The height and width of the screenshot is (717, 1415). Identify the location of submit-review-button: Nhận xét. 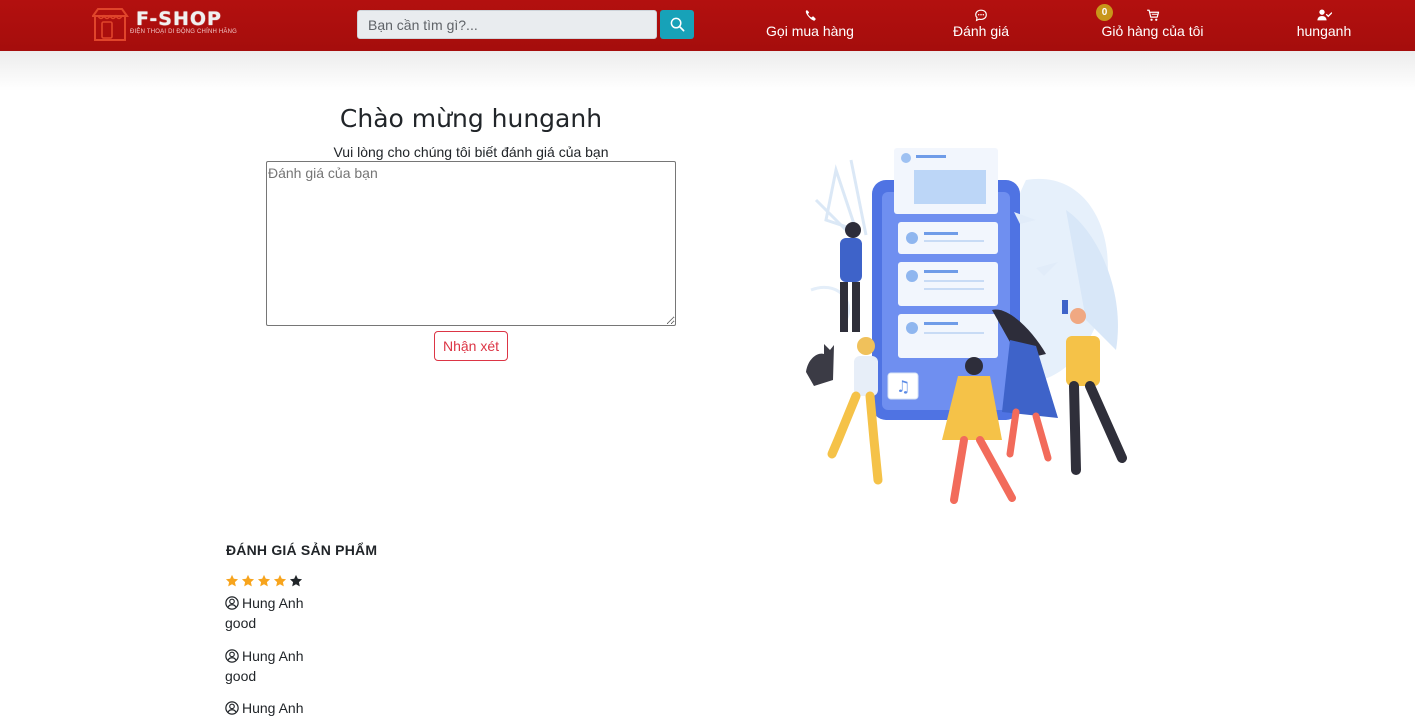
(471, 346).